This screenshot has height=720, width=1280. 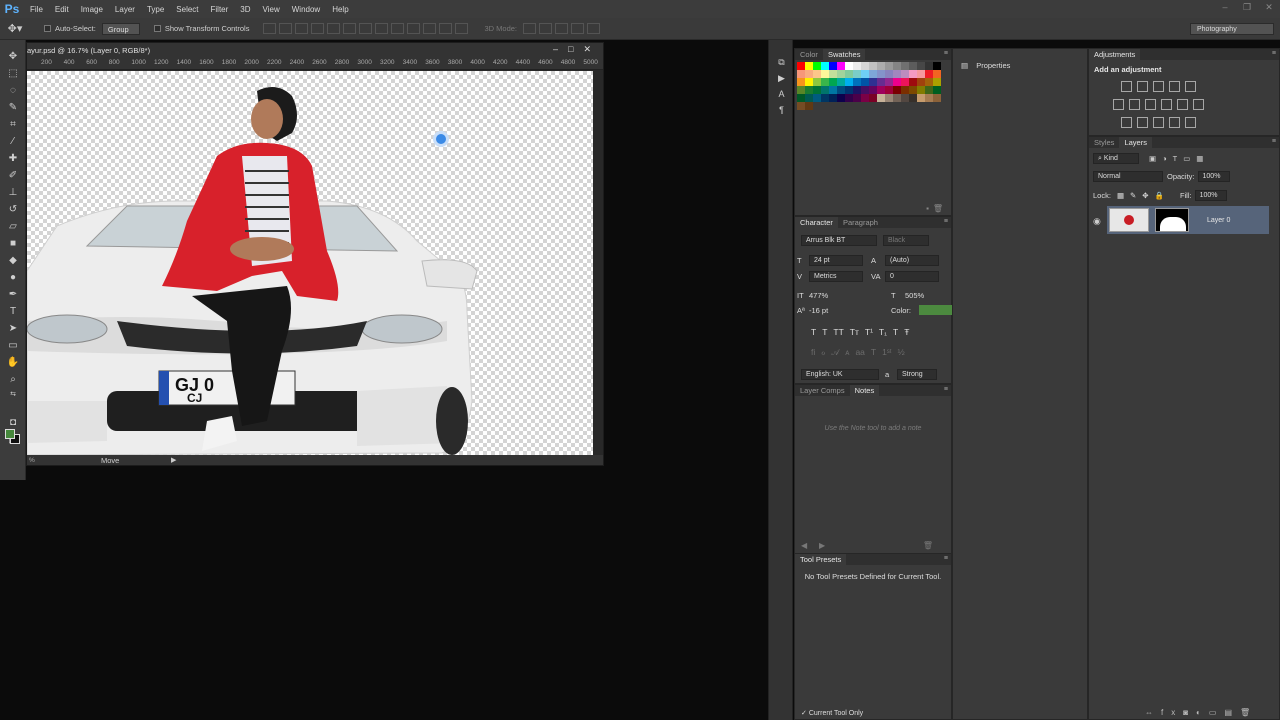 I want to click on paragraph-panel-icon: ¶, so click(x=781, y=110).